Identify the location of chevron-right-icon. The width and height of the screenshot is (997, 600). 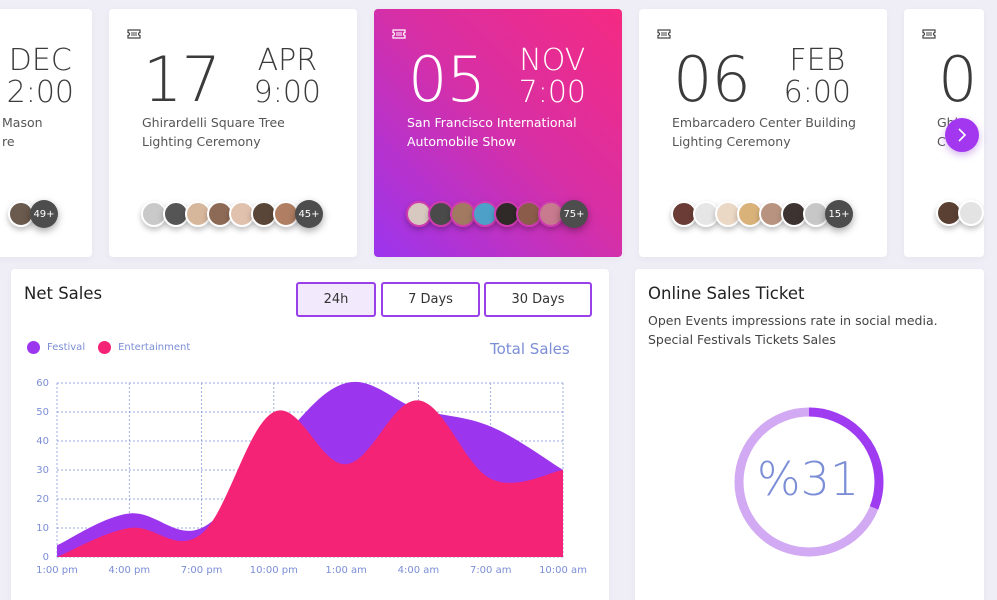
(962, 135).